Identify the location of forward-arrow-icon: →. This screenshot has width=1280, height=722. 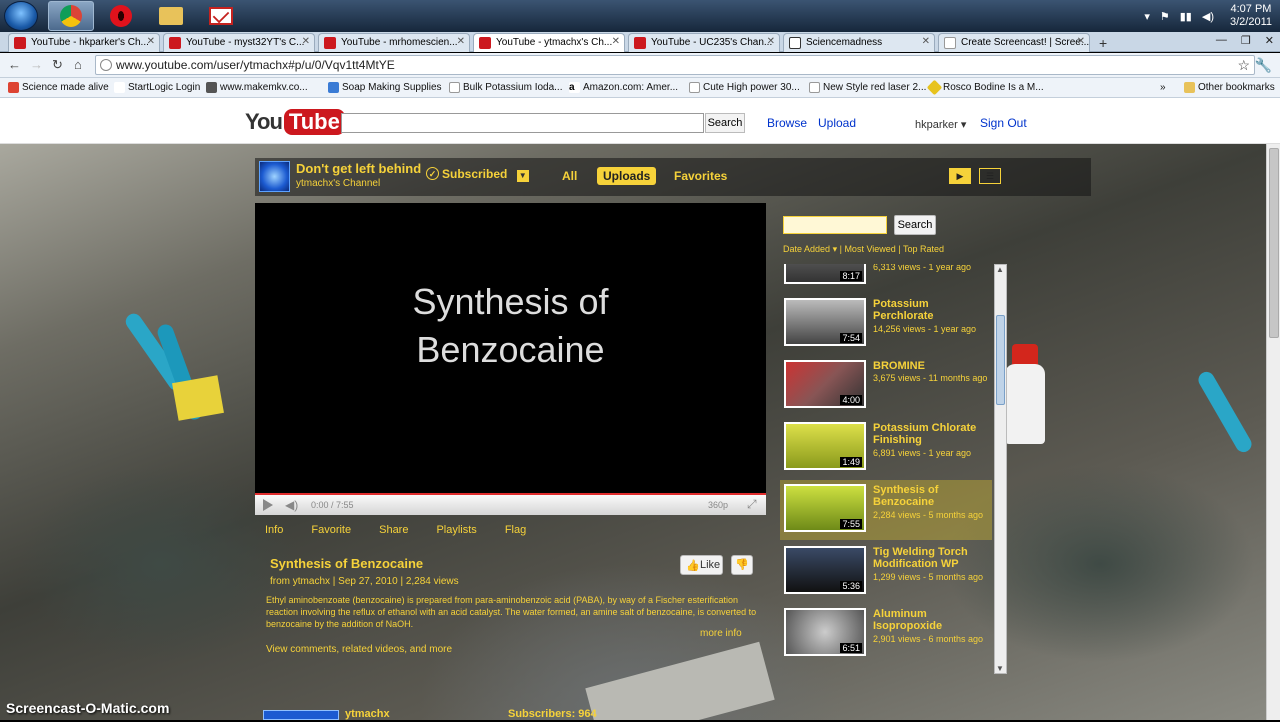
(36, 64).